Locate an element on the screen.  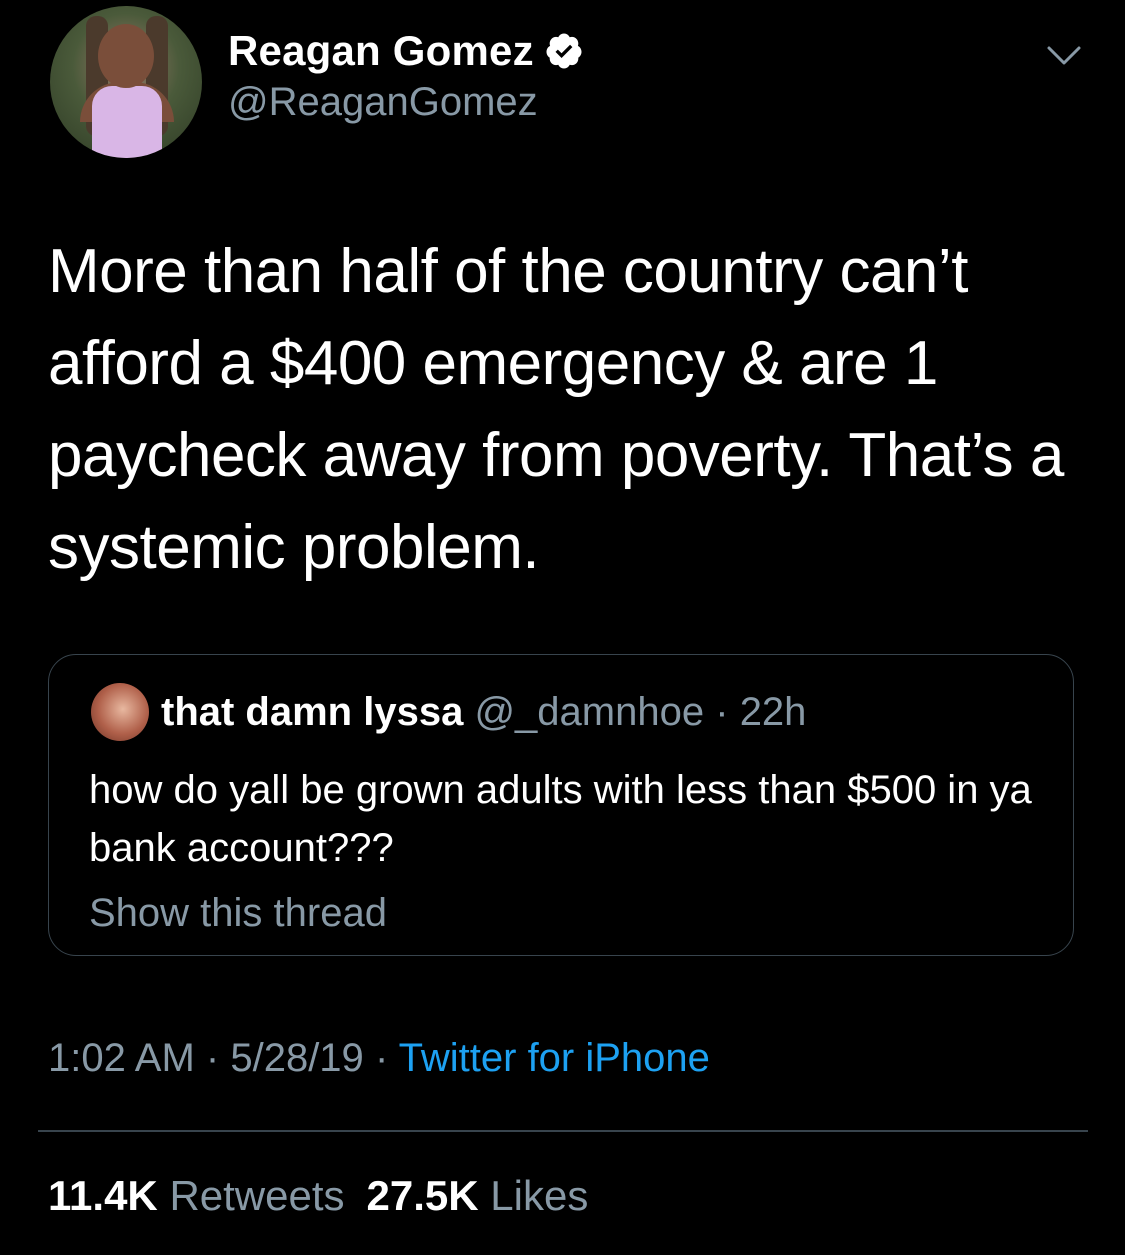
author-avatar is located at coordinates (126, 82).